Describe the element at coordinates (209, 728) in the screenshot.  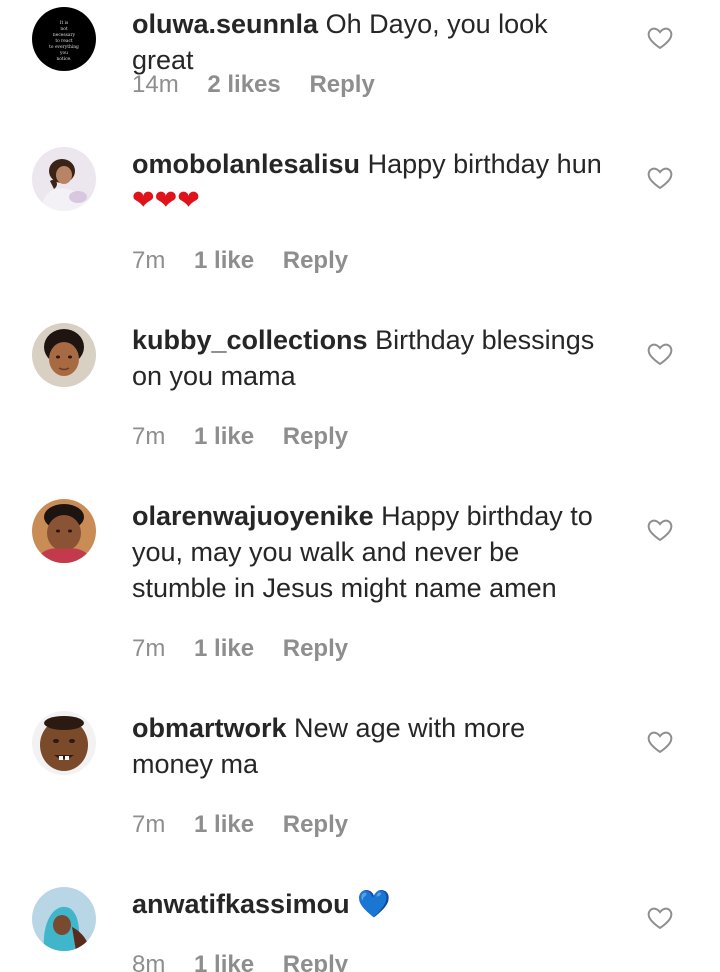
I see `username-link: obmartwork` at that location.